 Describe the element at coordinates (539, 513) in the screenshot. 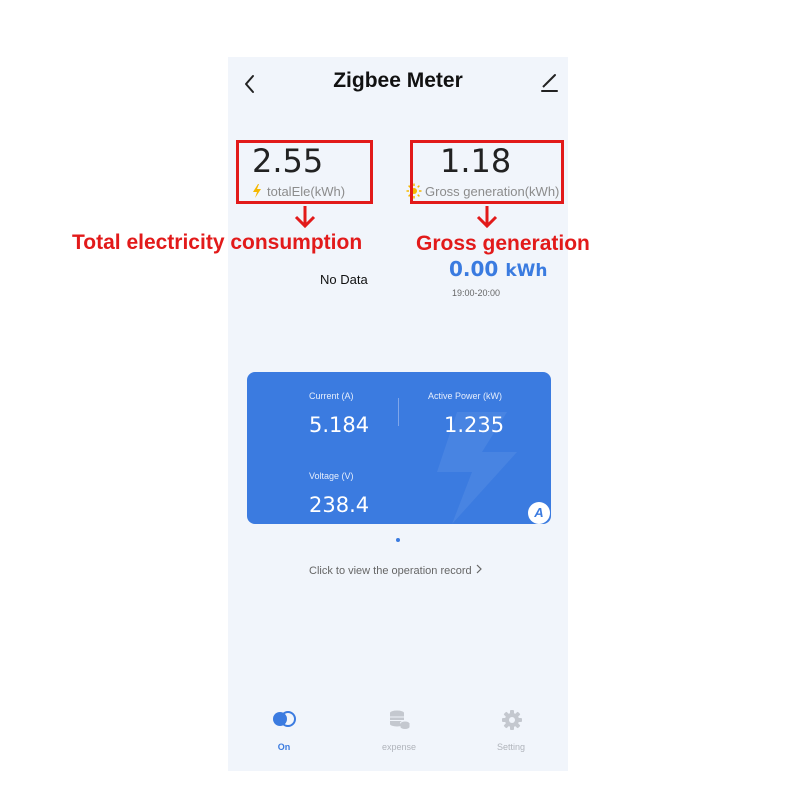

I see `mode-badge: A` at that location.